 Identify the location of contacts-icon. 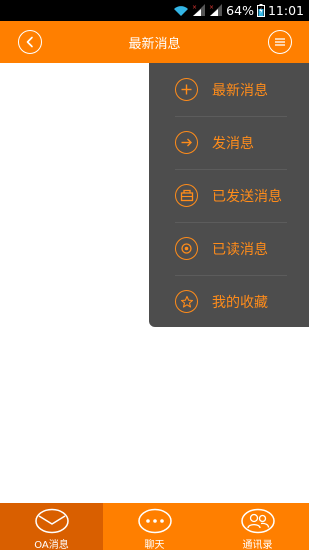
(258, 521).